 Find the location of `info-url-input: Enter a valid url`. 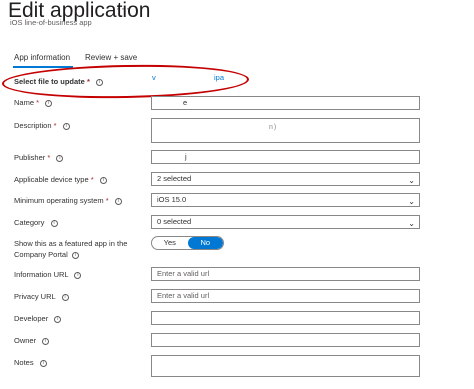

info-url-input: Enter a valid url is located at coordinates (285, 274).